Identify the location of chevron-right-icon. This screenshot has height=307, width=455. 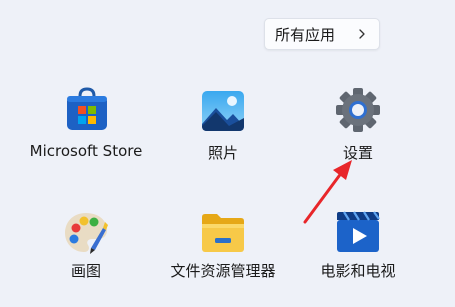
(362, 34).